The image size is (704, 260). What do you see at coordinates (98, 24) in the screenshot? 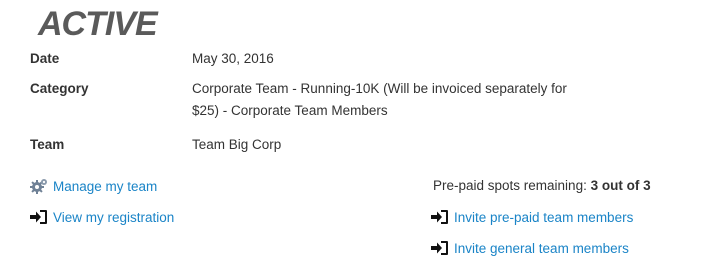
I see `active-logo: ACTIVE` at bounding box center [98, 24].